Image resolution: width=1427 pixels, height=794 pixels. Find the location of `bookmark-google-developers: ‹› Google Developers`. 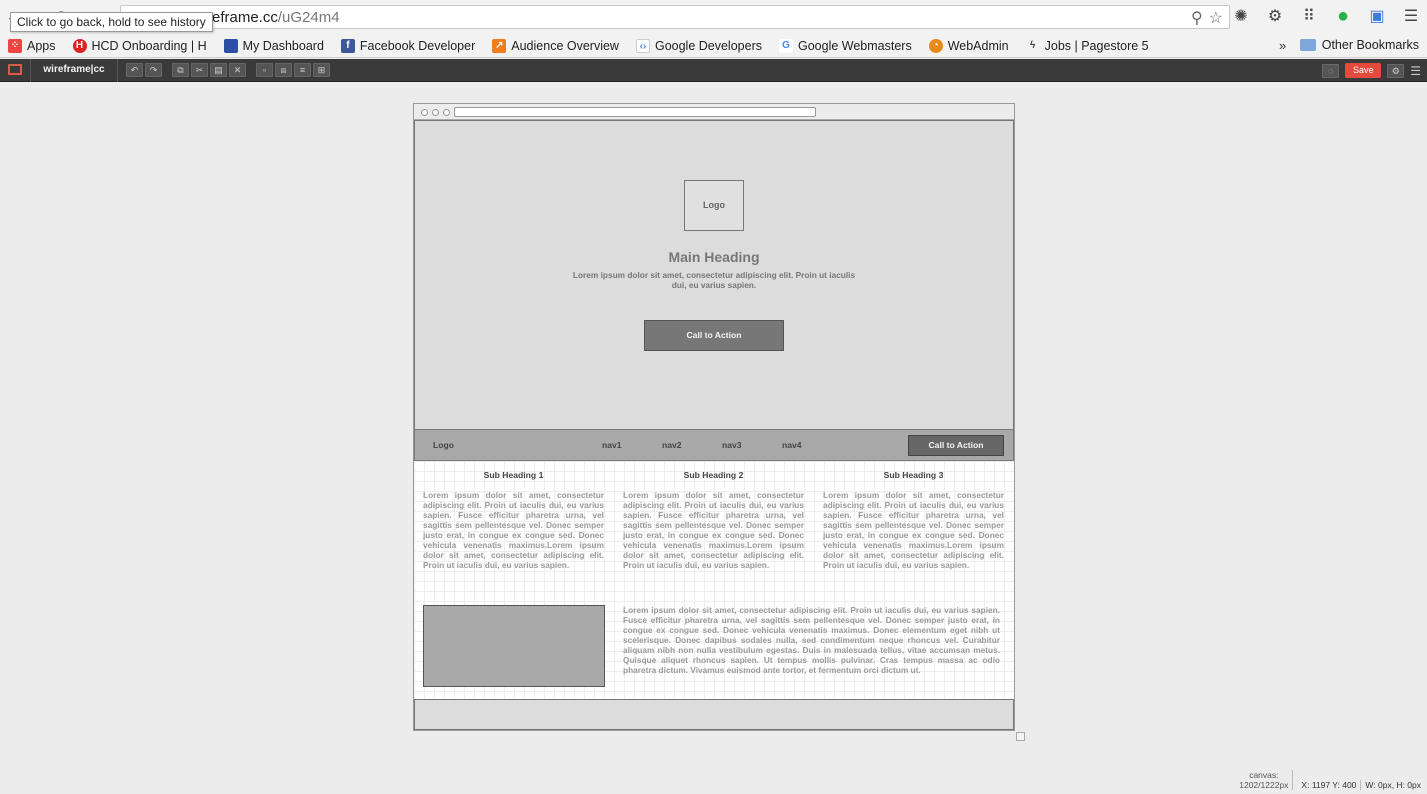

bookmark-google-developers: ‹› Google Developers is located at coordinates (698, 45).